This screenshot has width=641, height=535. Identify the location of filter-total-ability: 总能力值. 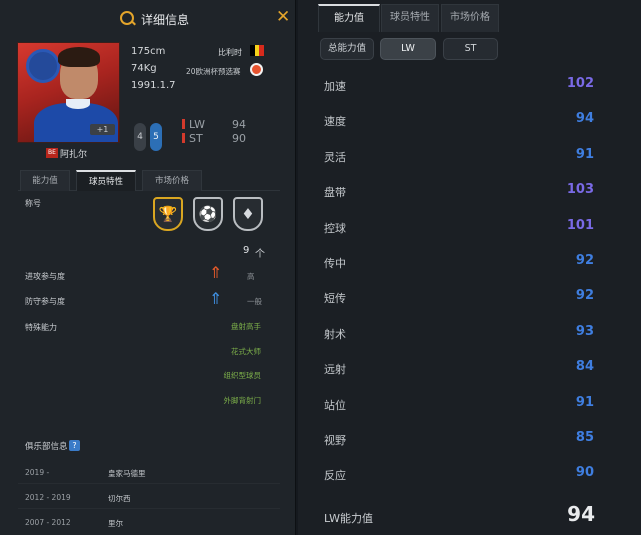
(347, 49).